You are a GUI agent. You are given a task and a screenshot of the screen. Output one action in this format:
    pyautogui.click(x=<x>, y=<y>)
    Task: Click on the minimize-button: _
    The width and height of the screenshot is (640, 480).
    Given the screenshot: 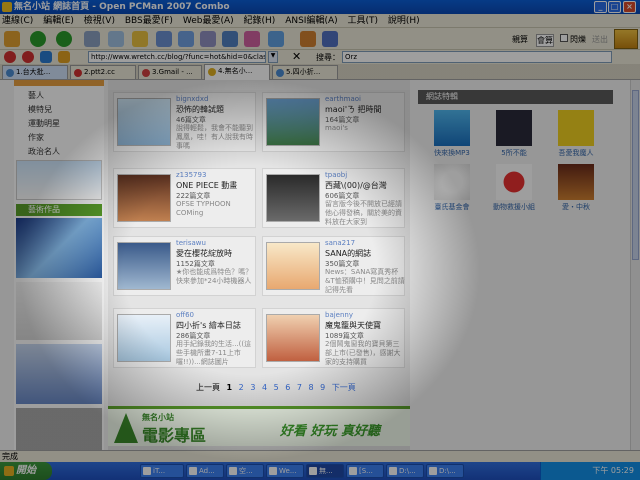 What is the action you would take?
    pyautogui.click(x=600, y=7)
    